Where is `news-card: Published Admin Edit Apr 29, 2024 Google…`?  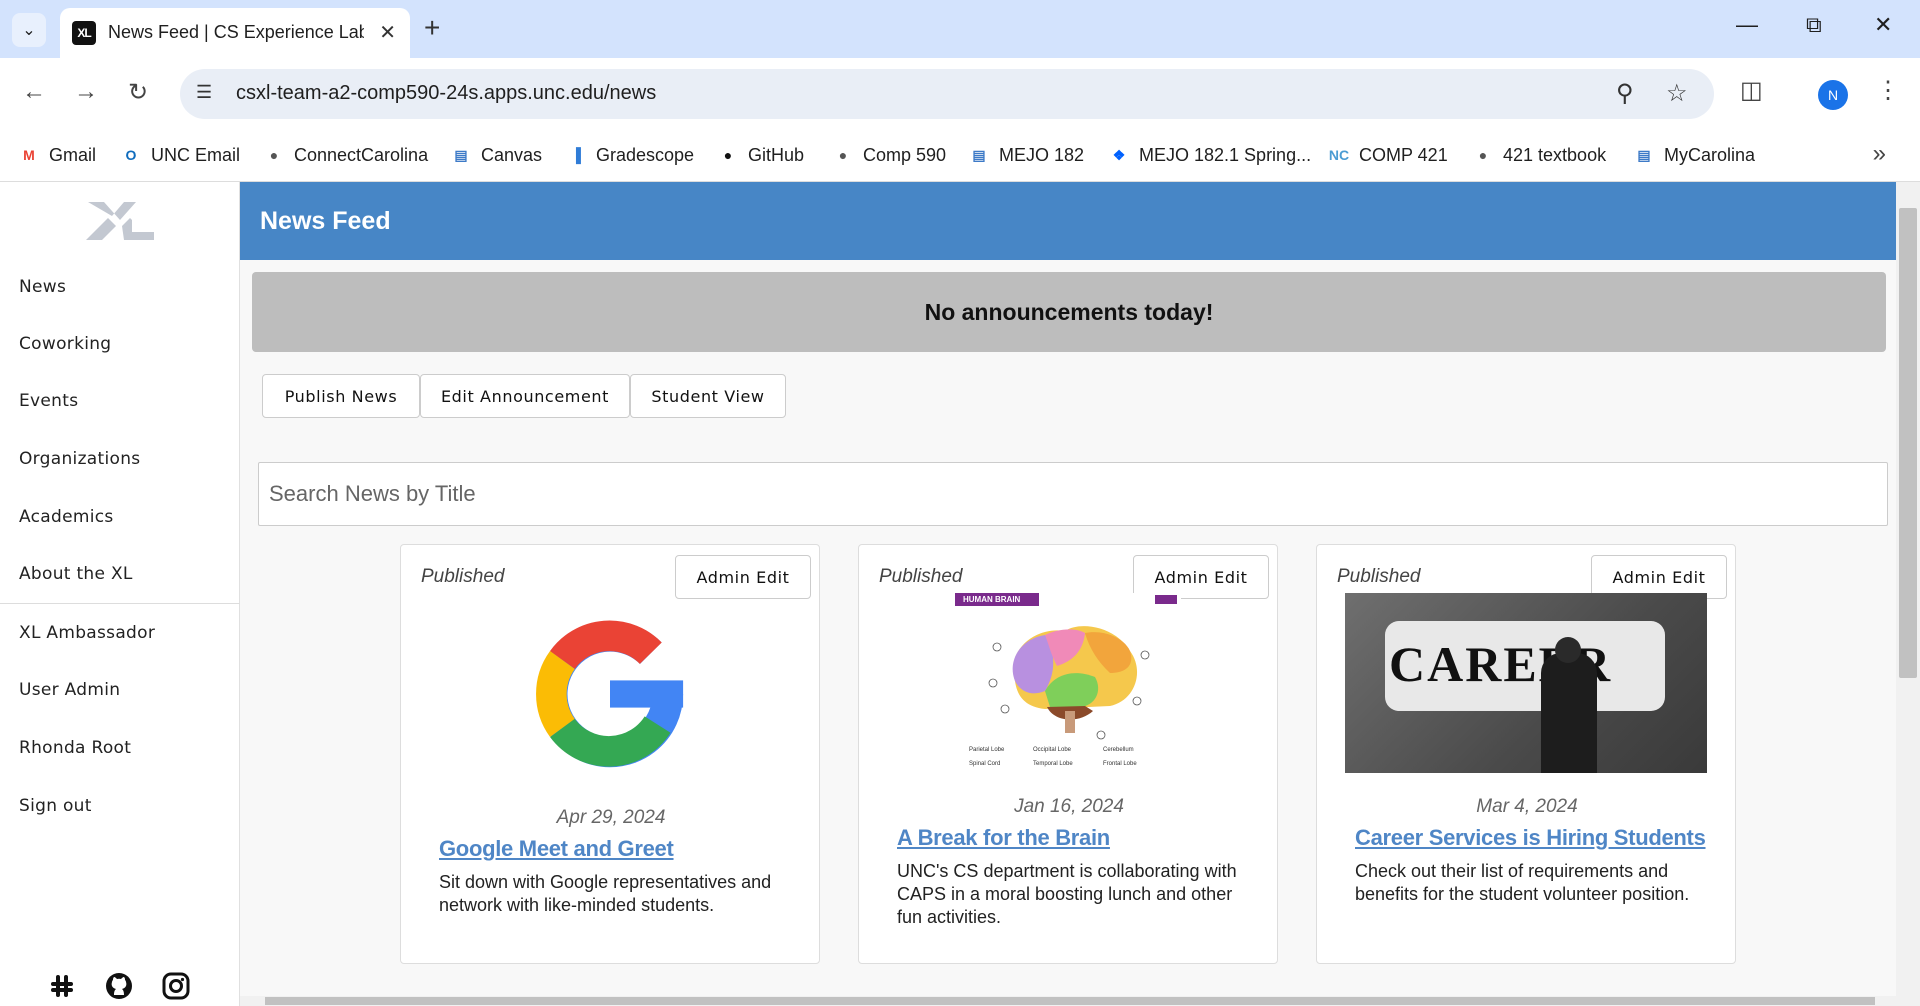 news-card: Published Admin Edit Apr 29, 2024 Google… is located at coordinates (610, 754).